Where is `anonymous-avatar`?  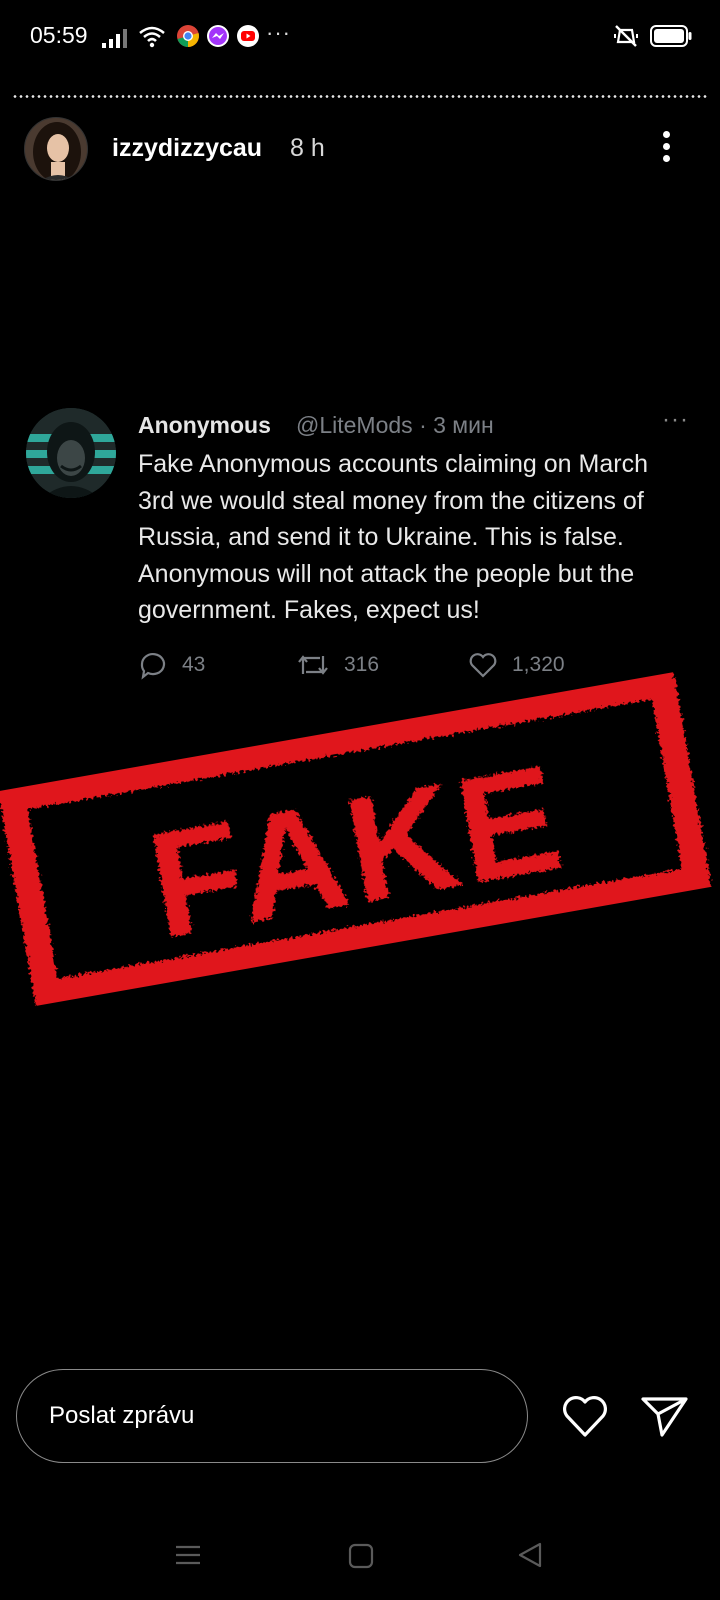 anonymous-avatar is located at coordinates (71, 453).